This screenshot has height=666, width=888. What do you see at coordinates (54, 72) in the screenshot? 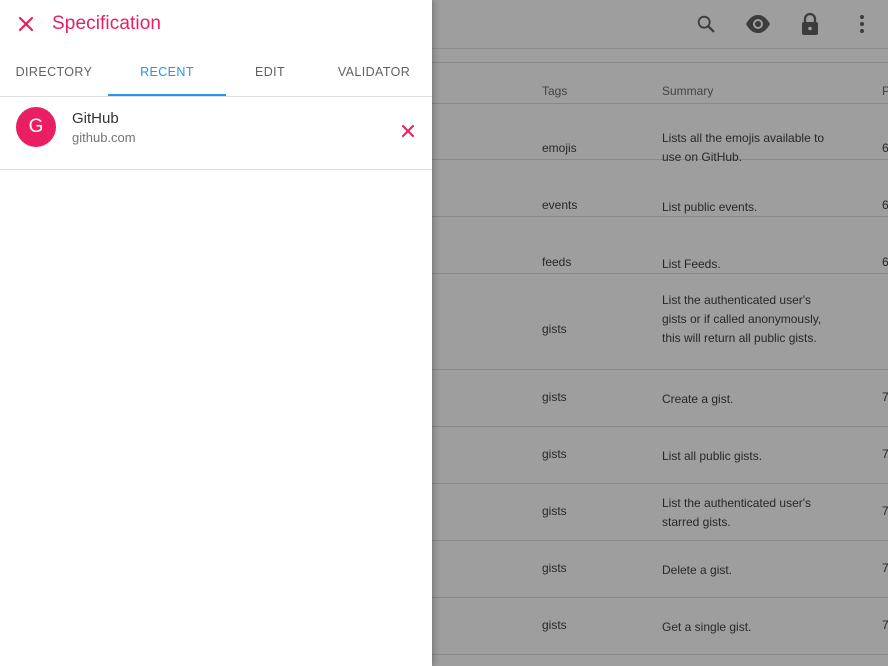
I see `tab-directory: DIRECTORY` at bounding box center [54, 72].